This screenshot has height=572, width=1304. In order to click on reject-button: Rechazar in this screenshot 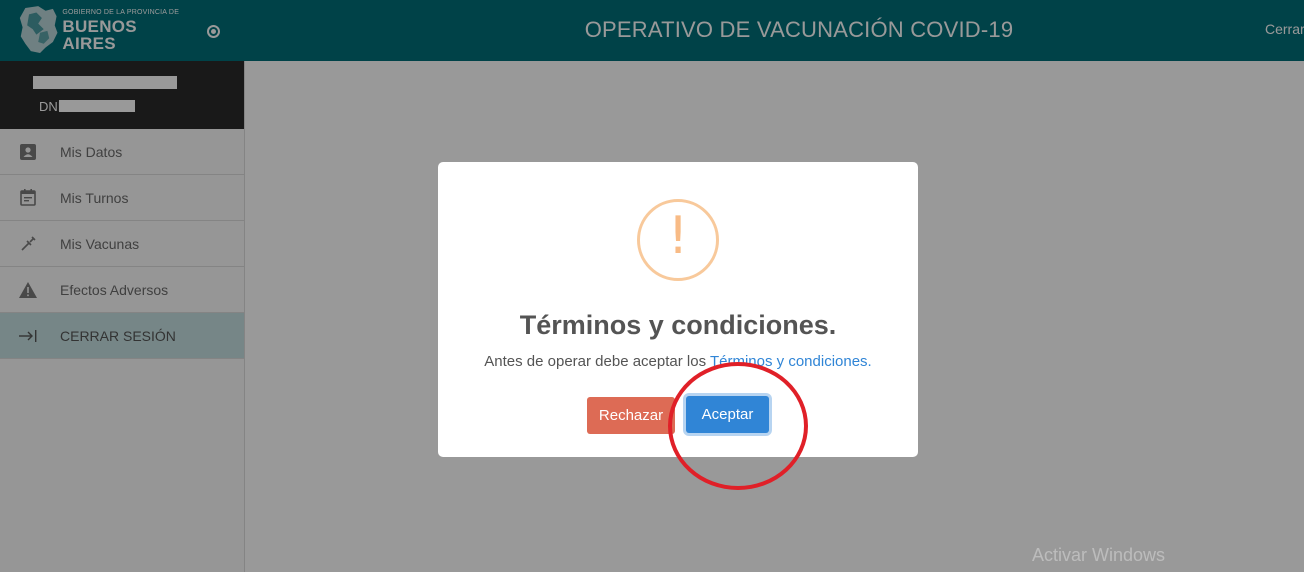, I will do `click(631, 415)`.